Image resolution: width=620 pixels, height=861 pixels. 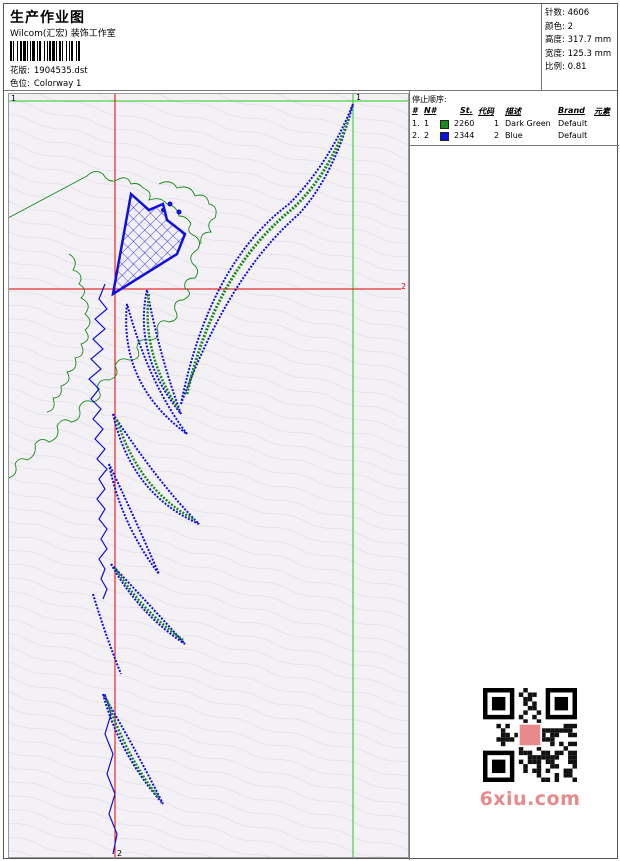 I want to click on page-title: 生产作业图, so click(x=47, y=18).